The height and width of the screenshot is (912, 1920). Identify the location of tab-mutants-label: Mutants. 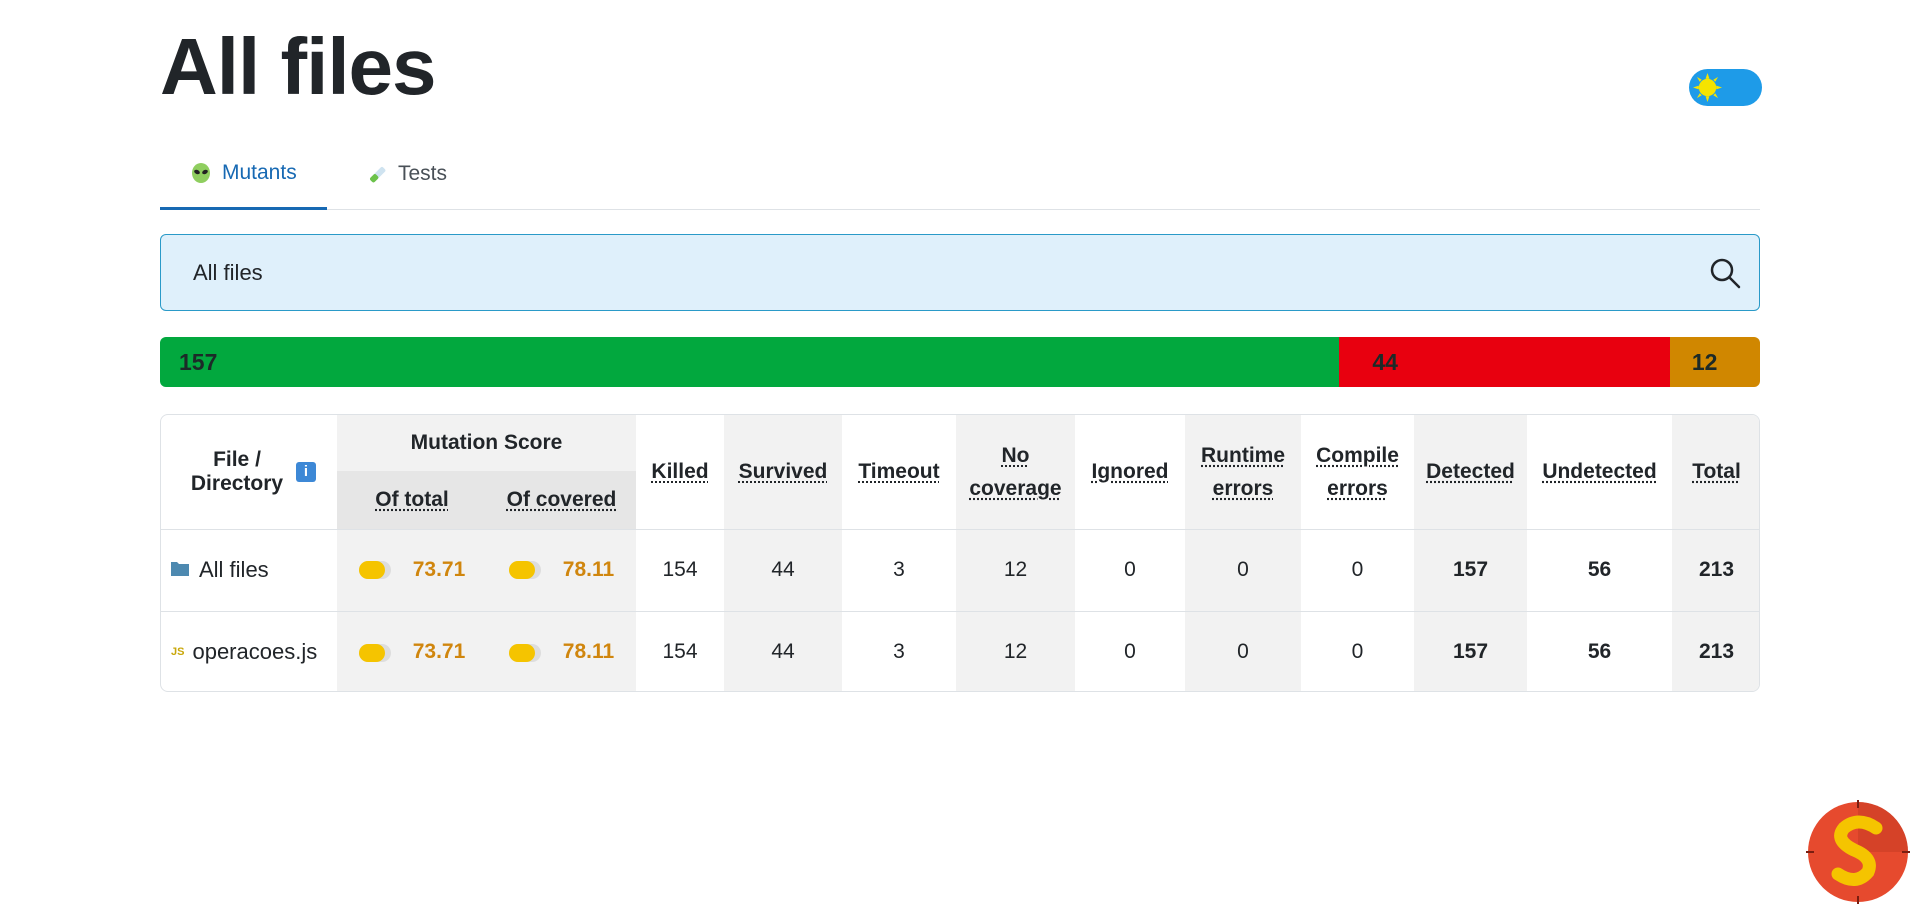
(259, 172).